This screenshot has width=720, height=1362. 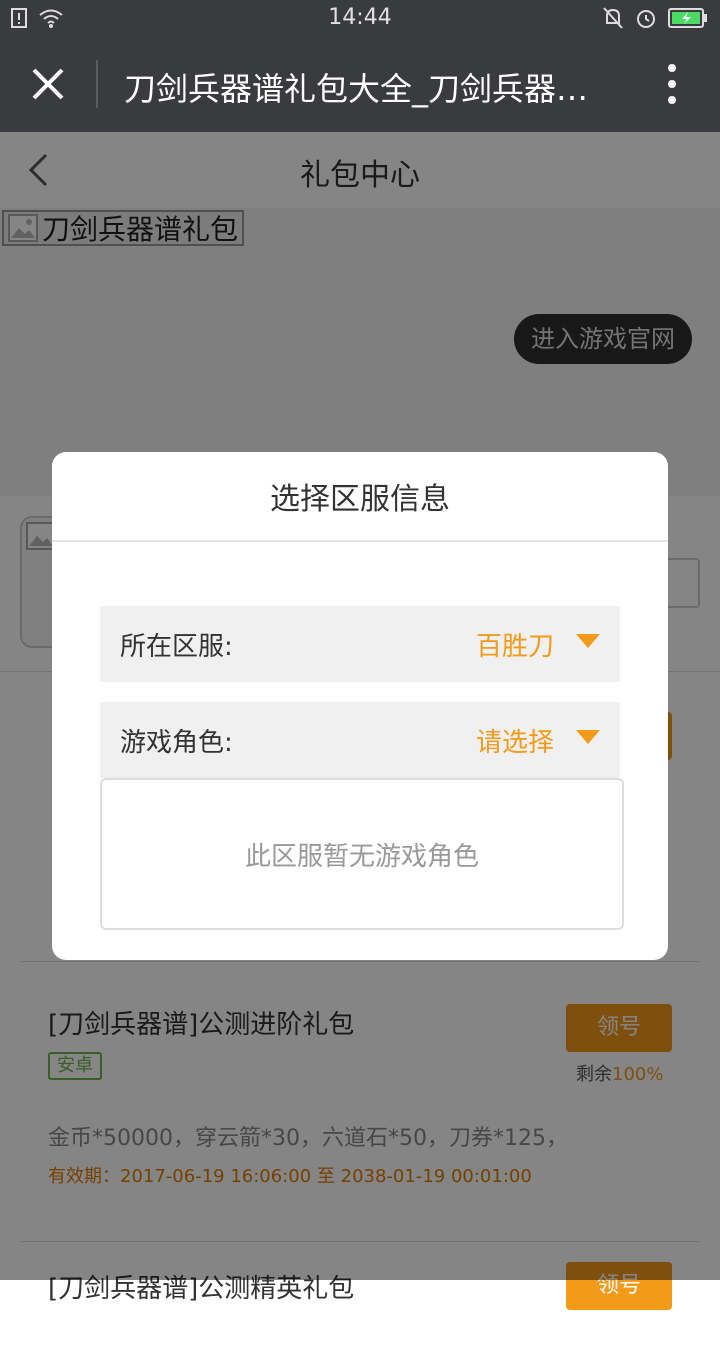 What do you see at coordinates (687, 18) in the screenshot?
I see `battery-charging-icon` at bounding box center [687, 18].